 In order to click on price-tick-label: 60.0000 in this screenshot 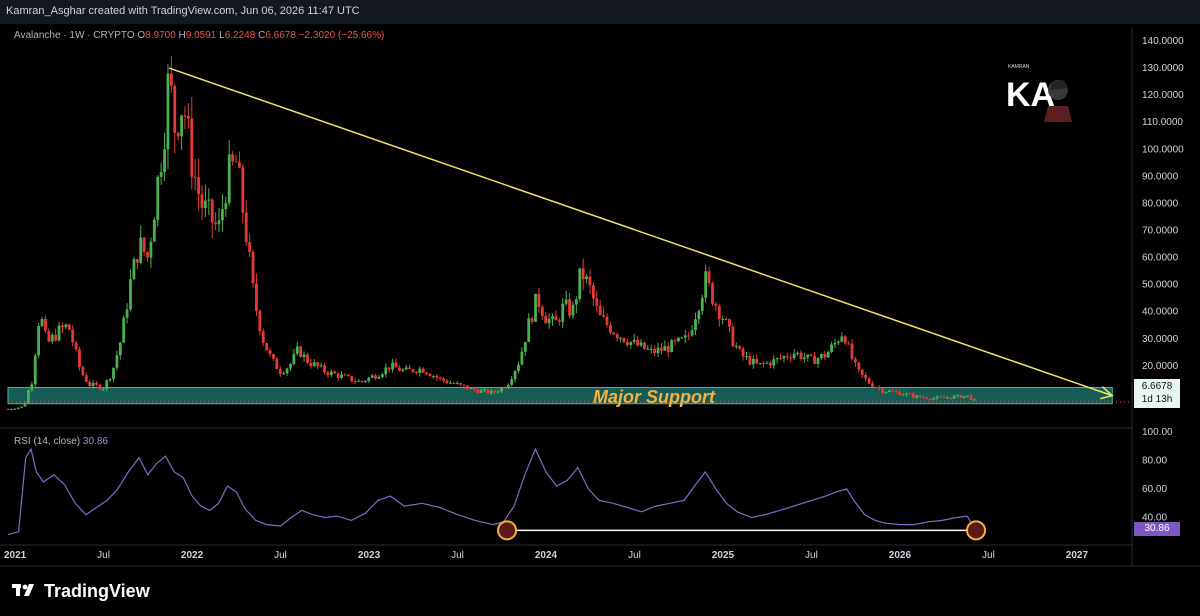, I will do `click(1160, 258)`.